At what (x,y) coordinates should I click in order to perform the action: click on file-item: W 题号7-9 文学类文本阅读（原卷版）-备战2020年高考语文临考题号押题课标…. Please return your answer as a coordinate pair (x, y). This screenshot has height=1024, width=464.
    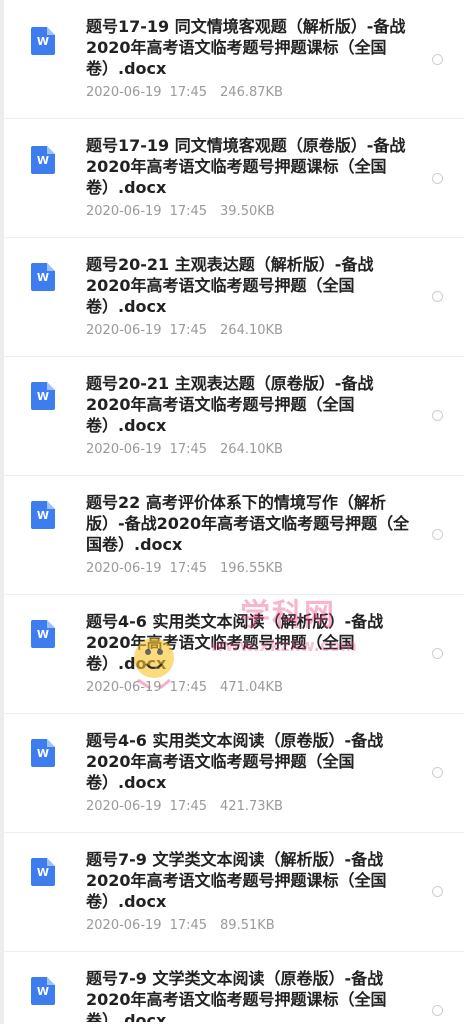
    Looking at the image, I should click on (232, 987).